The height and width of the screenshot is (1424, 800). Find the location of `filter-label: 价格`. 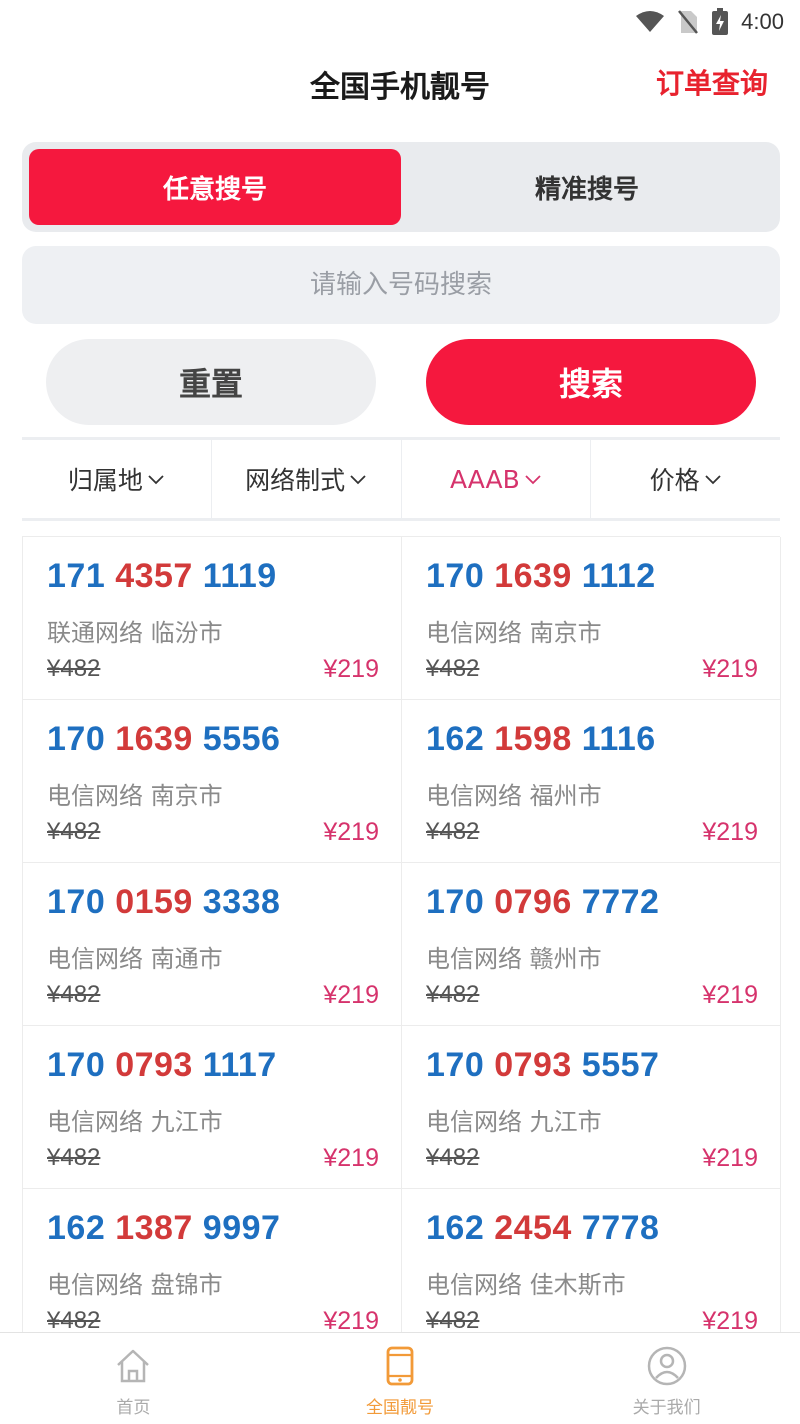

filter-label: 价格 is located at coordinates (674, 480).